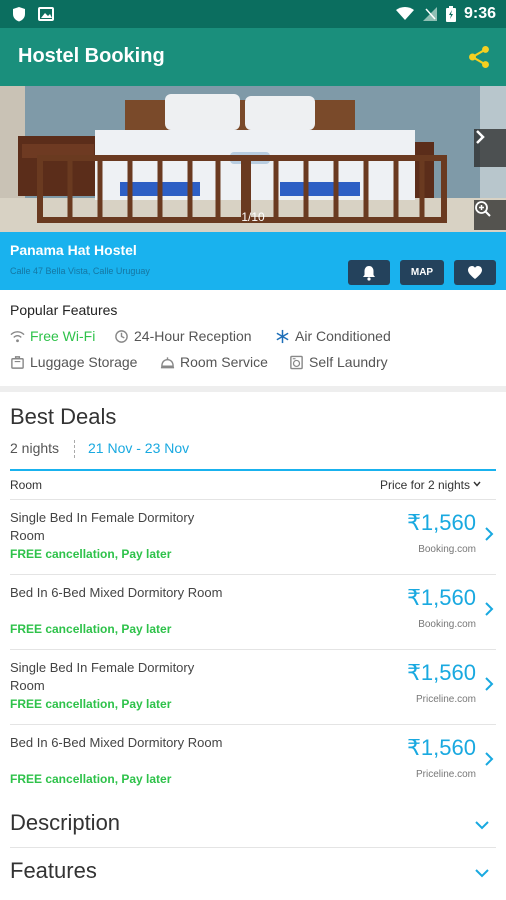 This screenshot has width=506, height=900. What do you see at coordinates (193, 336) in the screenshot?
I see `feature-label: 24-Hour Reception` at bounding box center [193, 336].